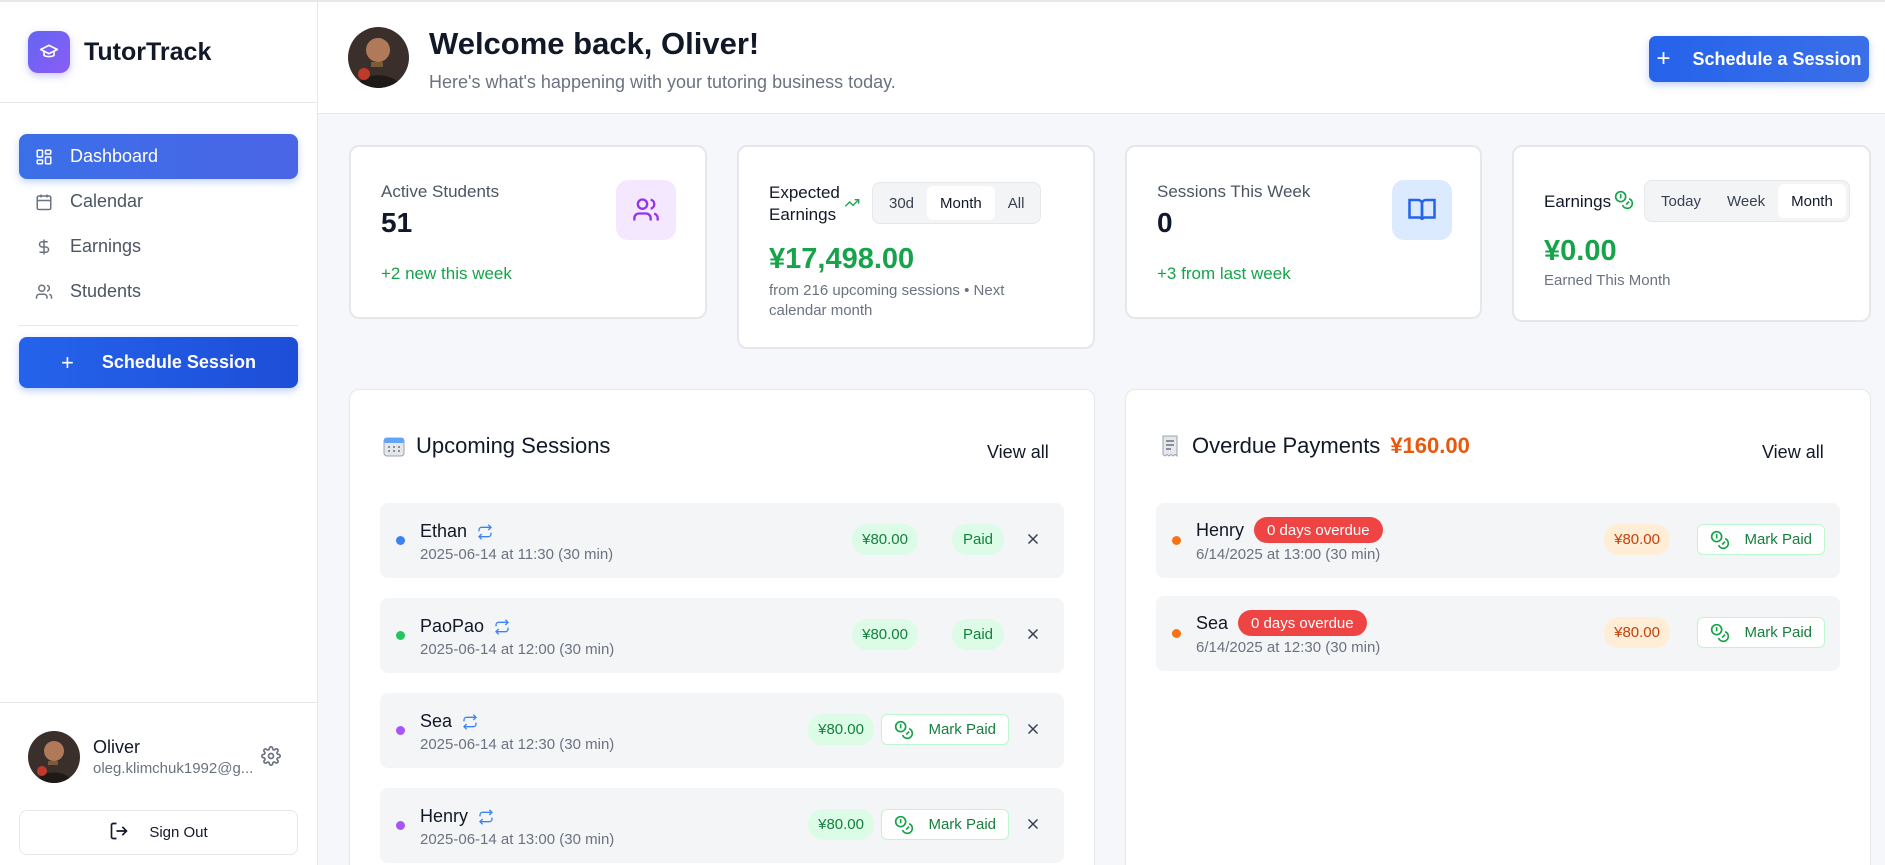 This screenshot has width=1885, height=865. I want to click on active-students-card: Active Students 51 +2 new this week, so click(528, 232).